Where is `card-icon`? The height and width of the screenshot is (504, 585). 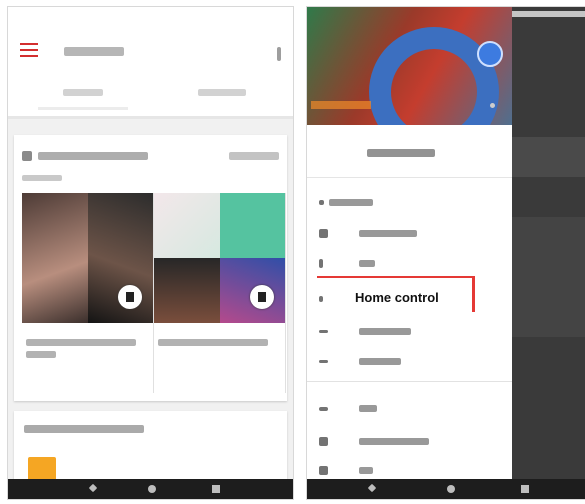
card-icon is located at coordinates (27, 156).